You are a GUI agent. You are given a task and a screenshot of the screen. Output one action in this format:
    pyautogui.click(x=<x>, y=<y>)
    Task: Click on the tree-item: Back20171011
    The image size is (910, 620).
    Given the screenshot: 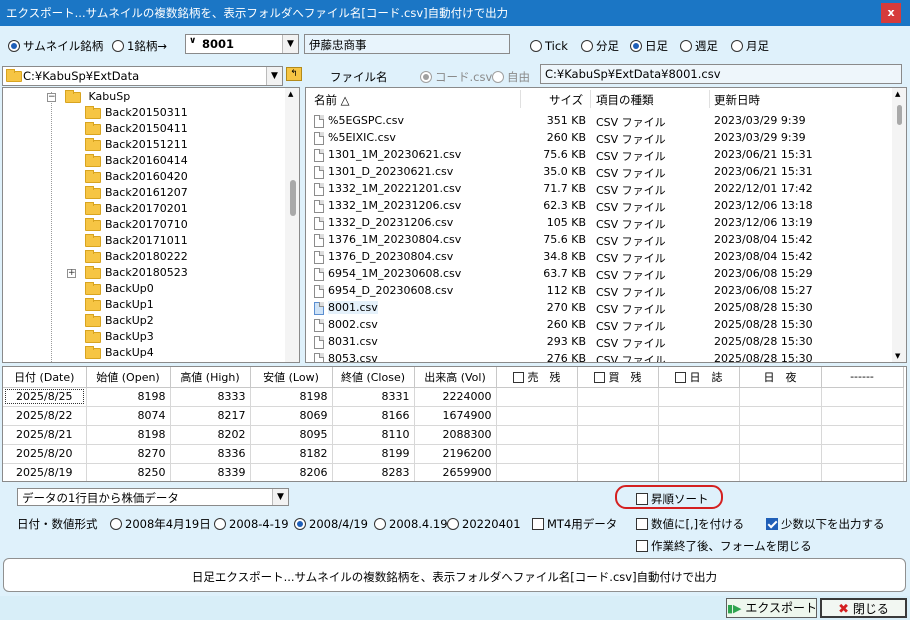 What is the action you would take?
    pyautogui.click(x=129, y=241)
    